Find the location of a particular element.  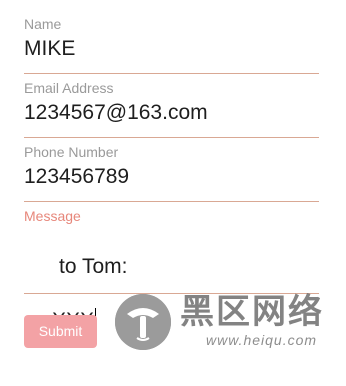

email-input: 1234567@163.com is located at coordinates (171, 113).